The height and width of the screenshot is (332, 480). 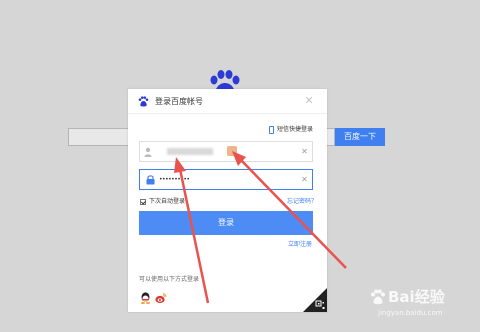 I want to click on qq-icon, so click(x=145, y=298).